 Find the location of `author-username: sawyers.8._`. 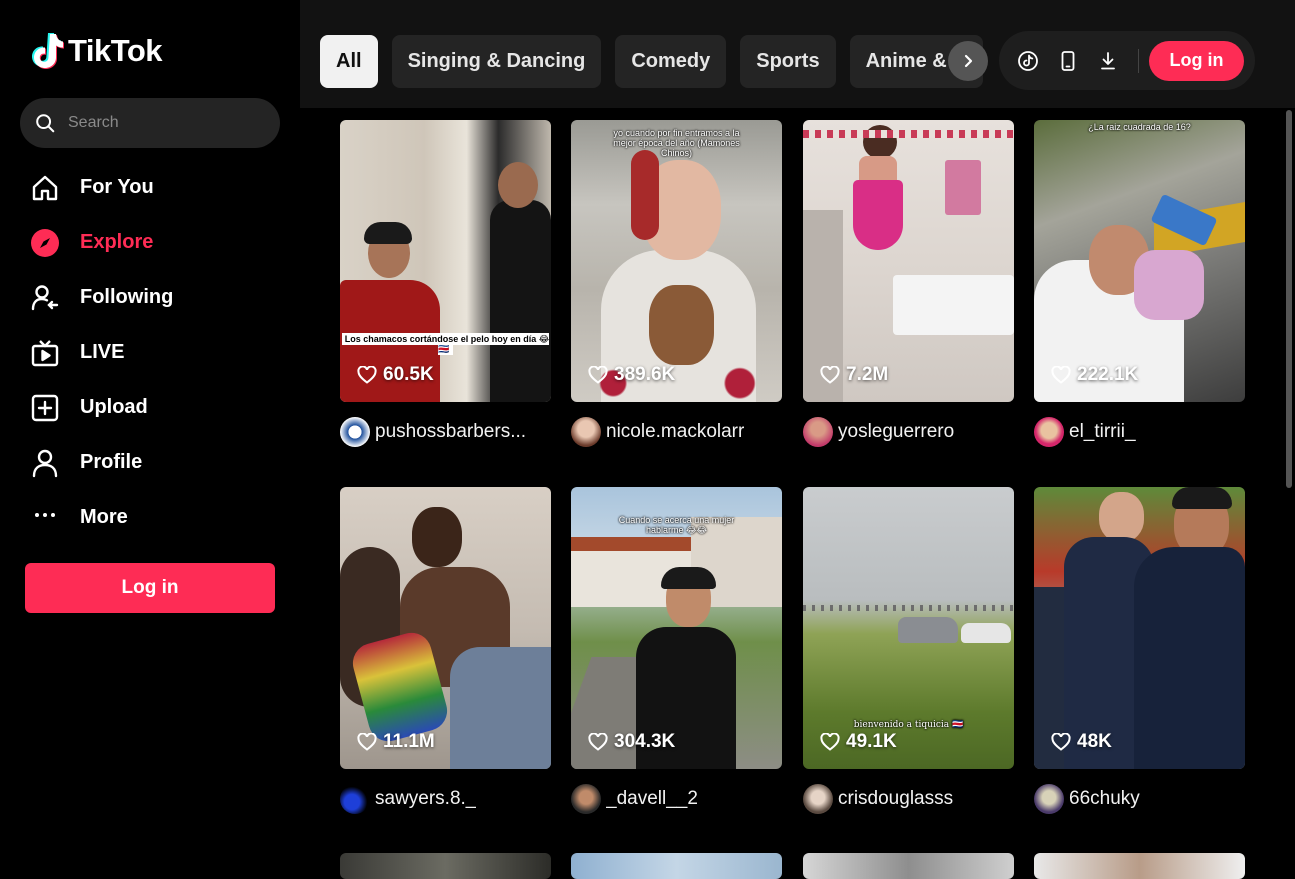

author-username: sawyers.8._ is located at coordinates (425, 799).